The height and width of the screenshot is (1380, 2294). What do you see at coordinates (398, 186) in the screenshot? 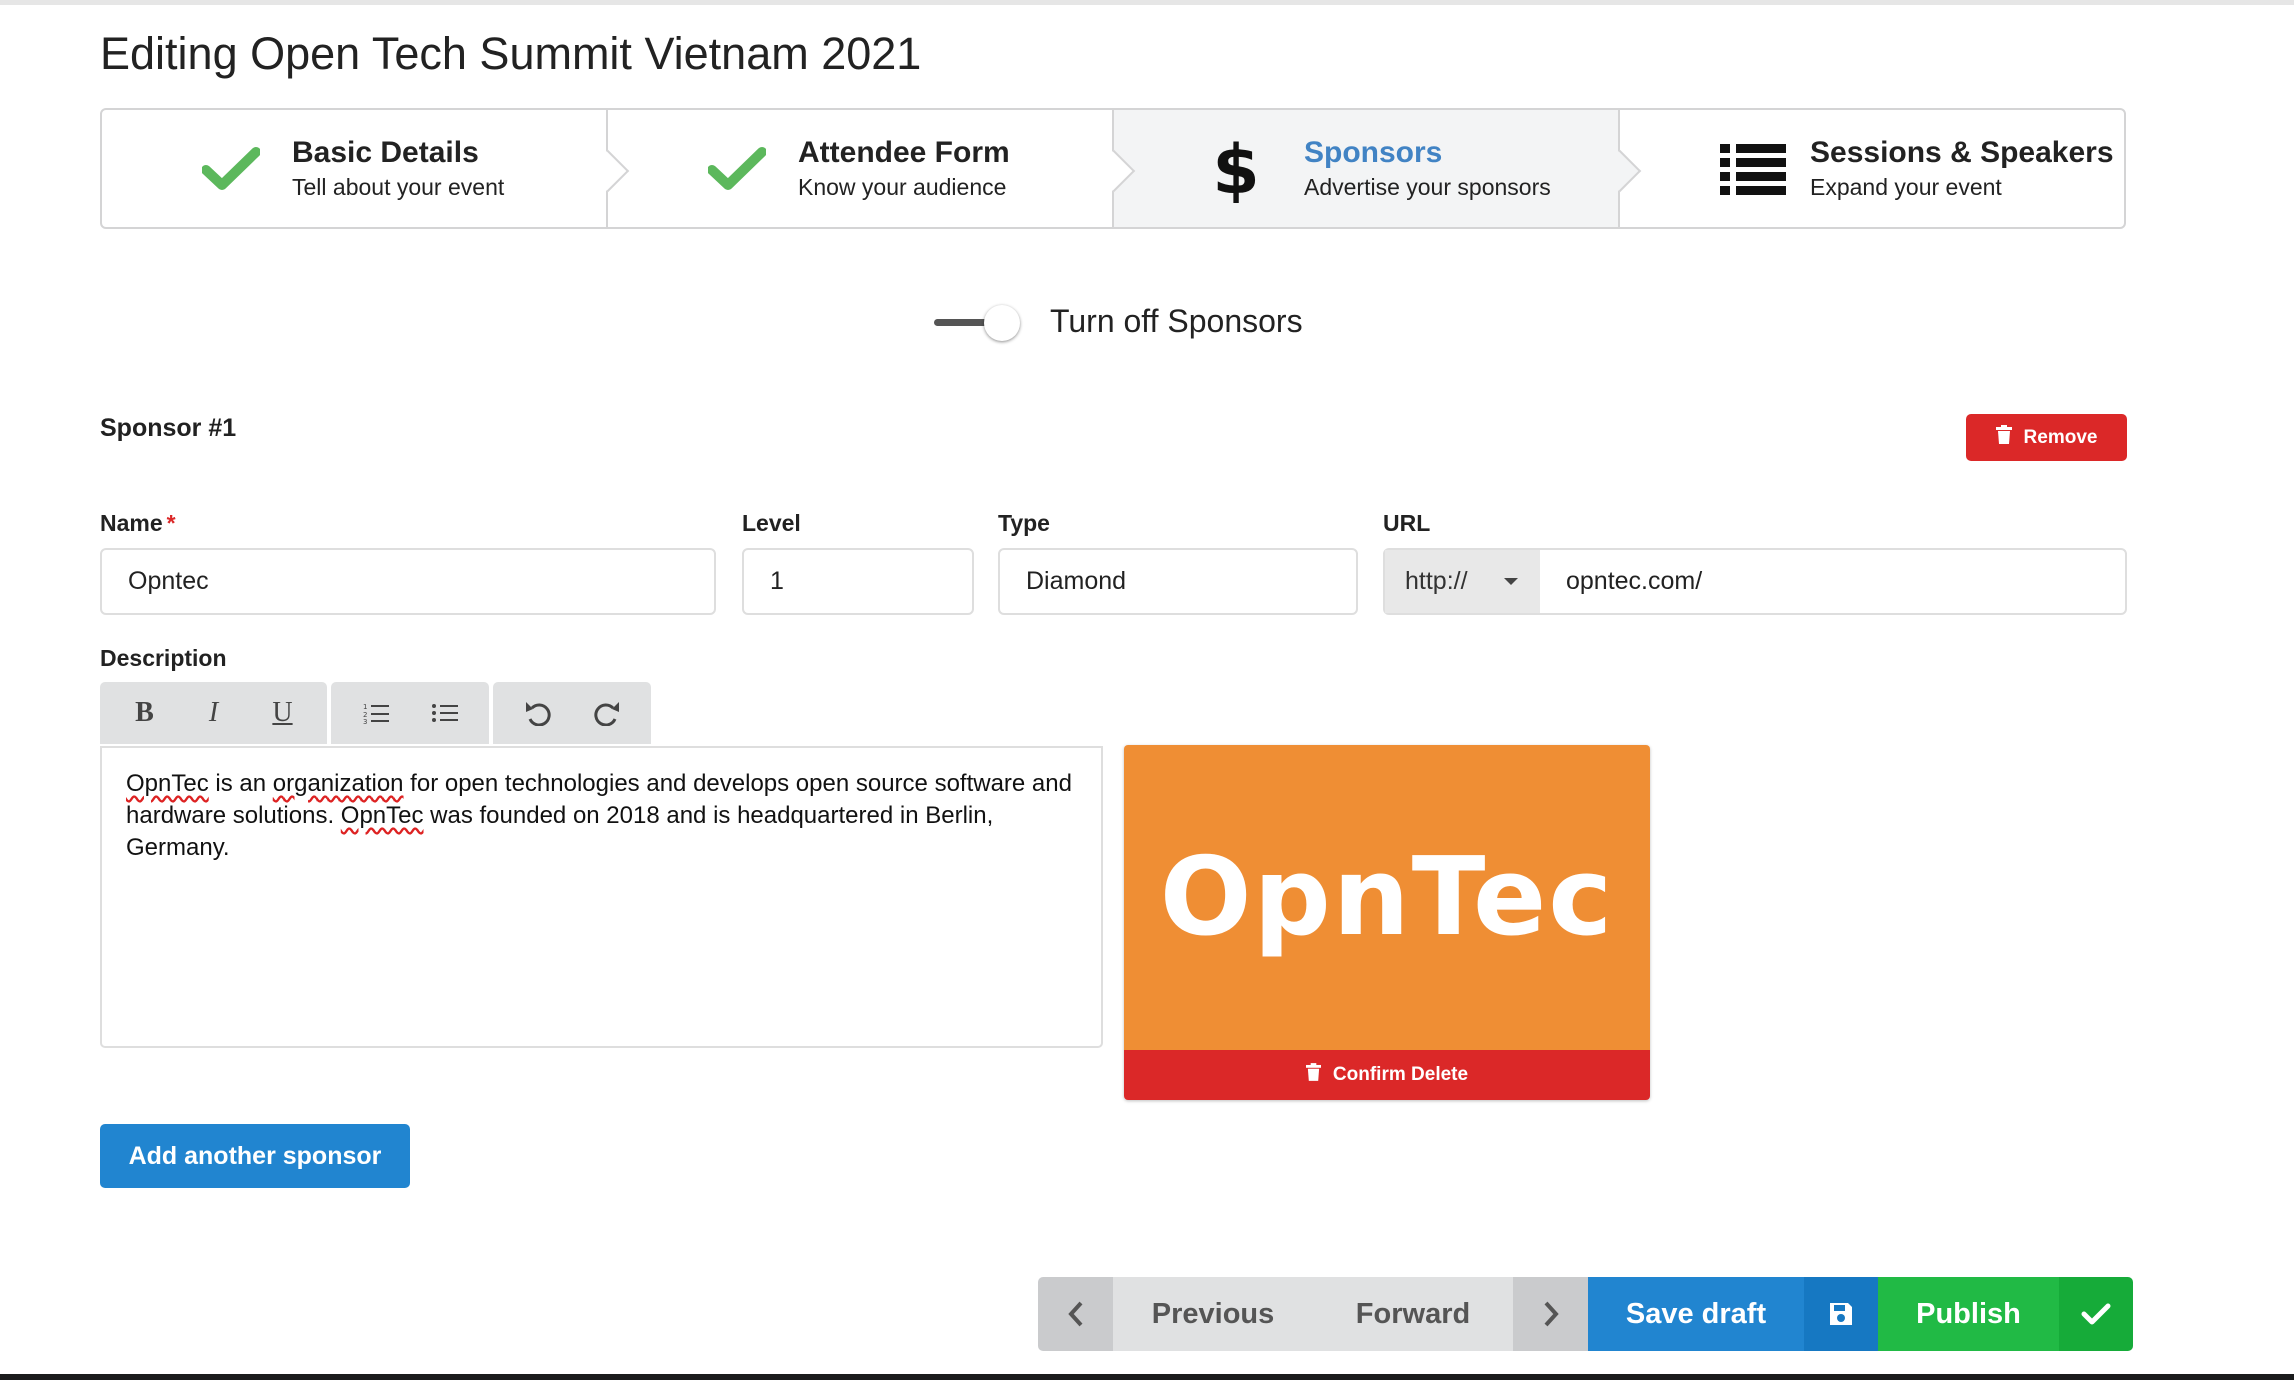
I see `step-description: Tell about your event` at bounding box center [398, 186].